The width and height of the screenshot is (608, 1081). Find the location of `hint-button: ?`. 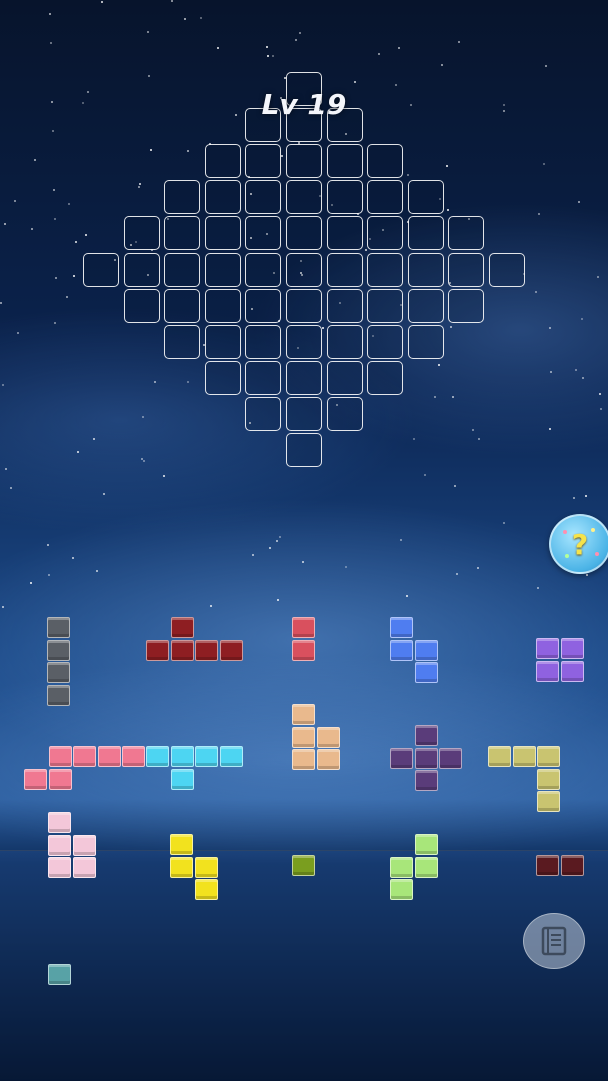

hint-button: ? is located at coordinates (578, 544).